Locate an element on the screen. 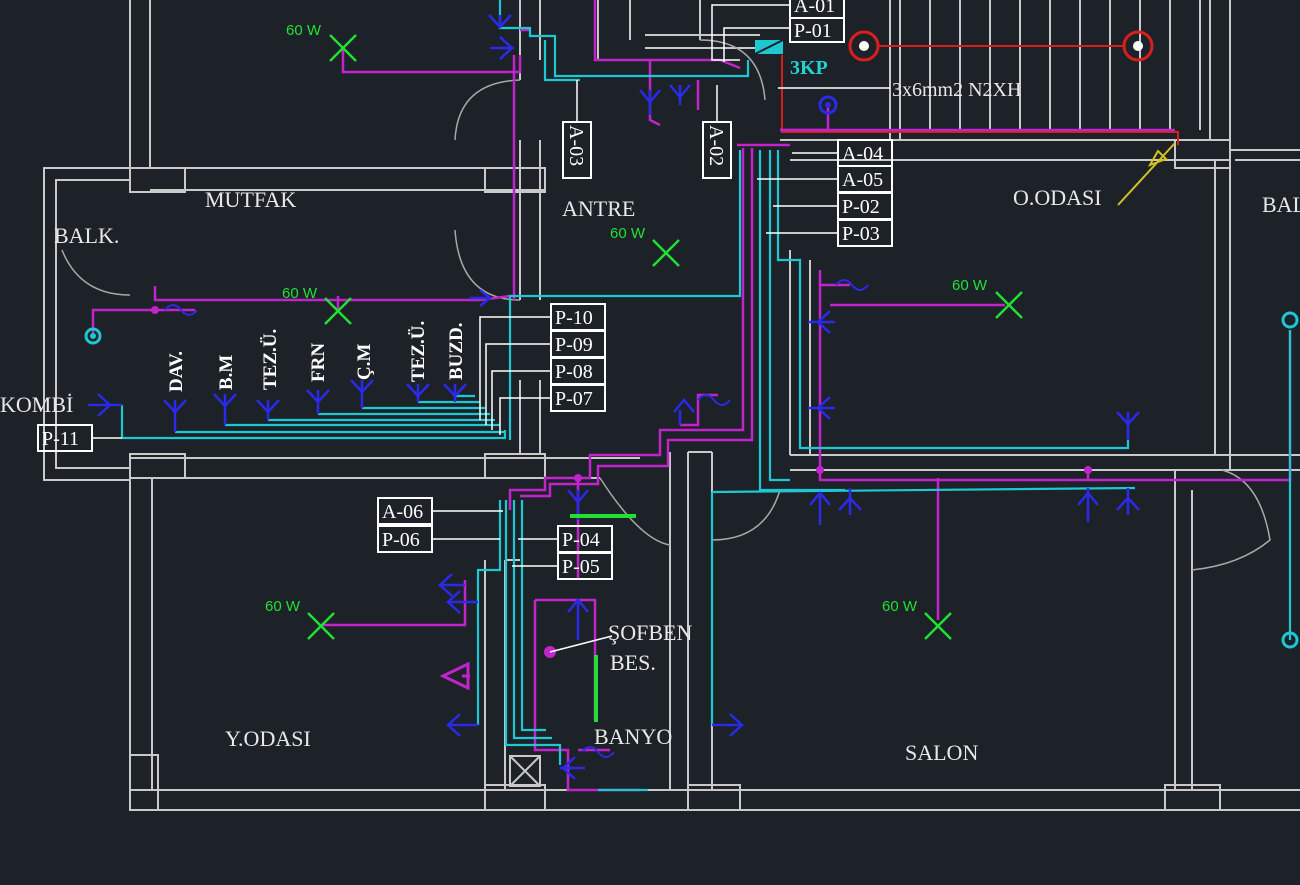 Image resolution: width=1300 pixels, height=885 pixels. label-a01: A-01 is located at coordinates (817, 9).